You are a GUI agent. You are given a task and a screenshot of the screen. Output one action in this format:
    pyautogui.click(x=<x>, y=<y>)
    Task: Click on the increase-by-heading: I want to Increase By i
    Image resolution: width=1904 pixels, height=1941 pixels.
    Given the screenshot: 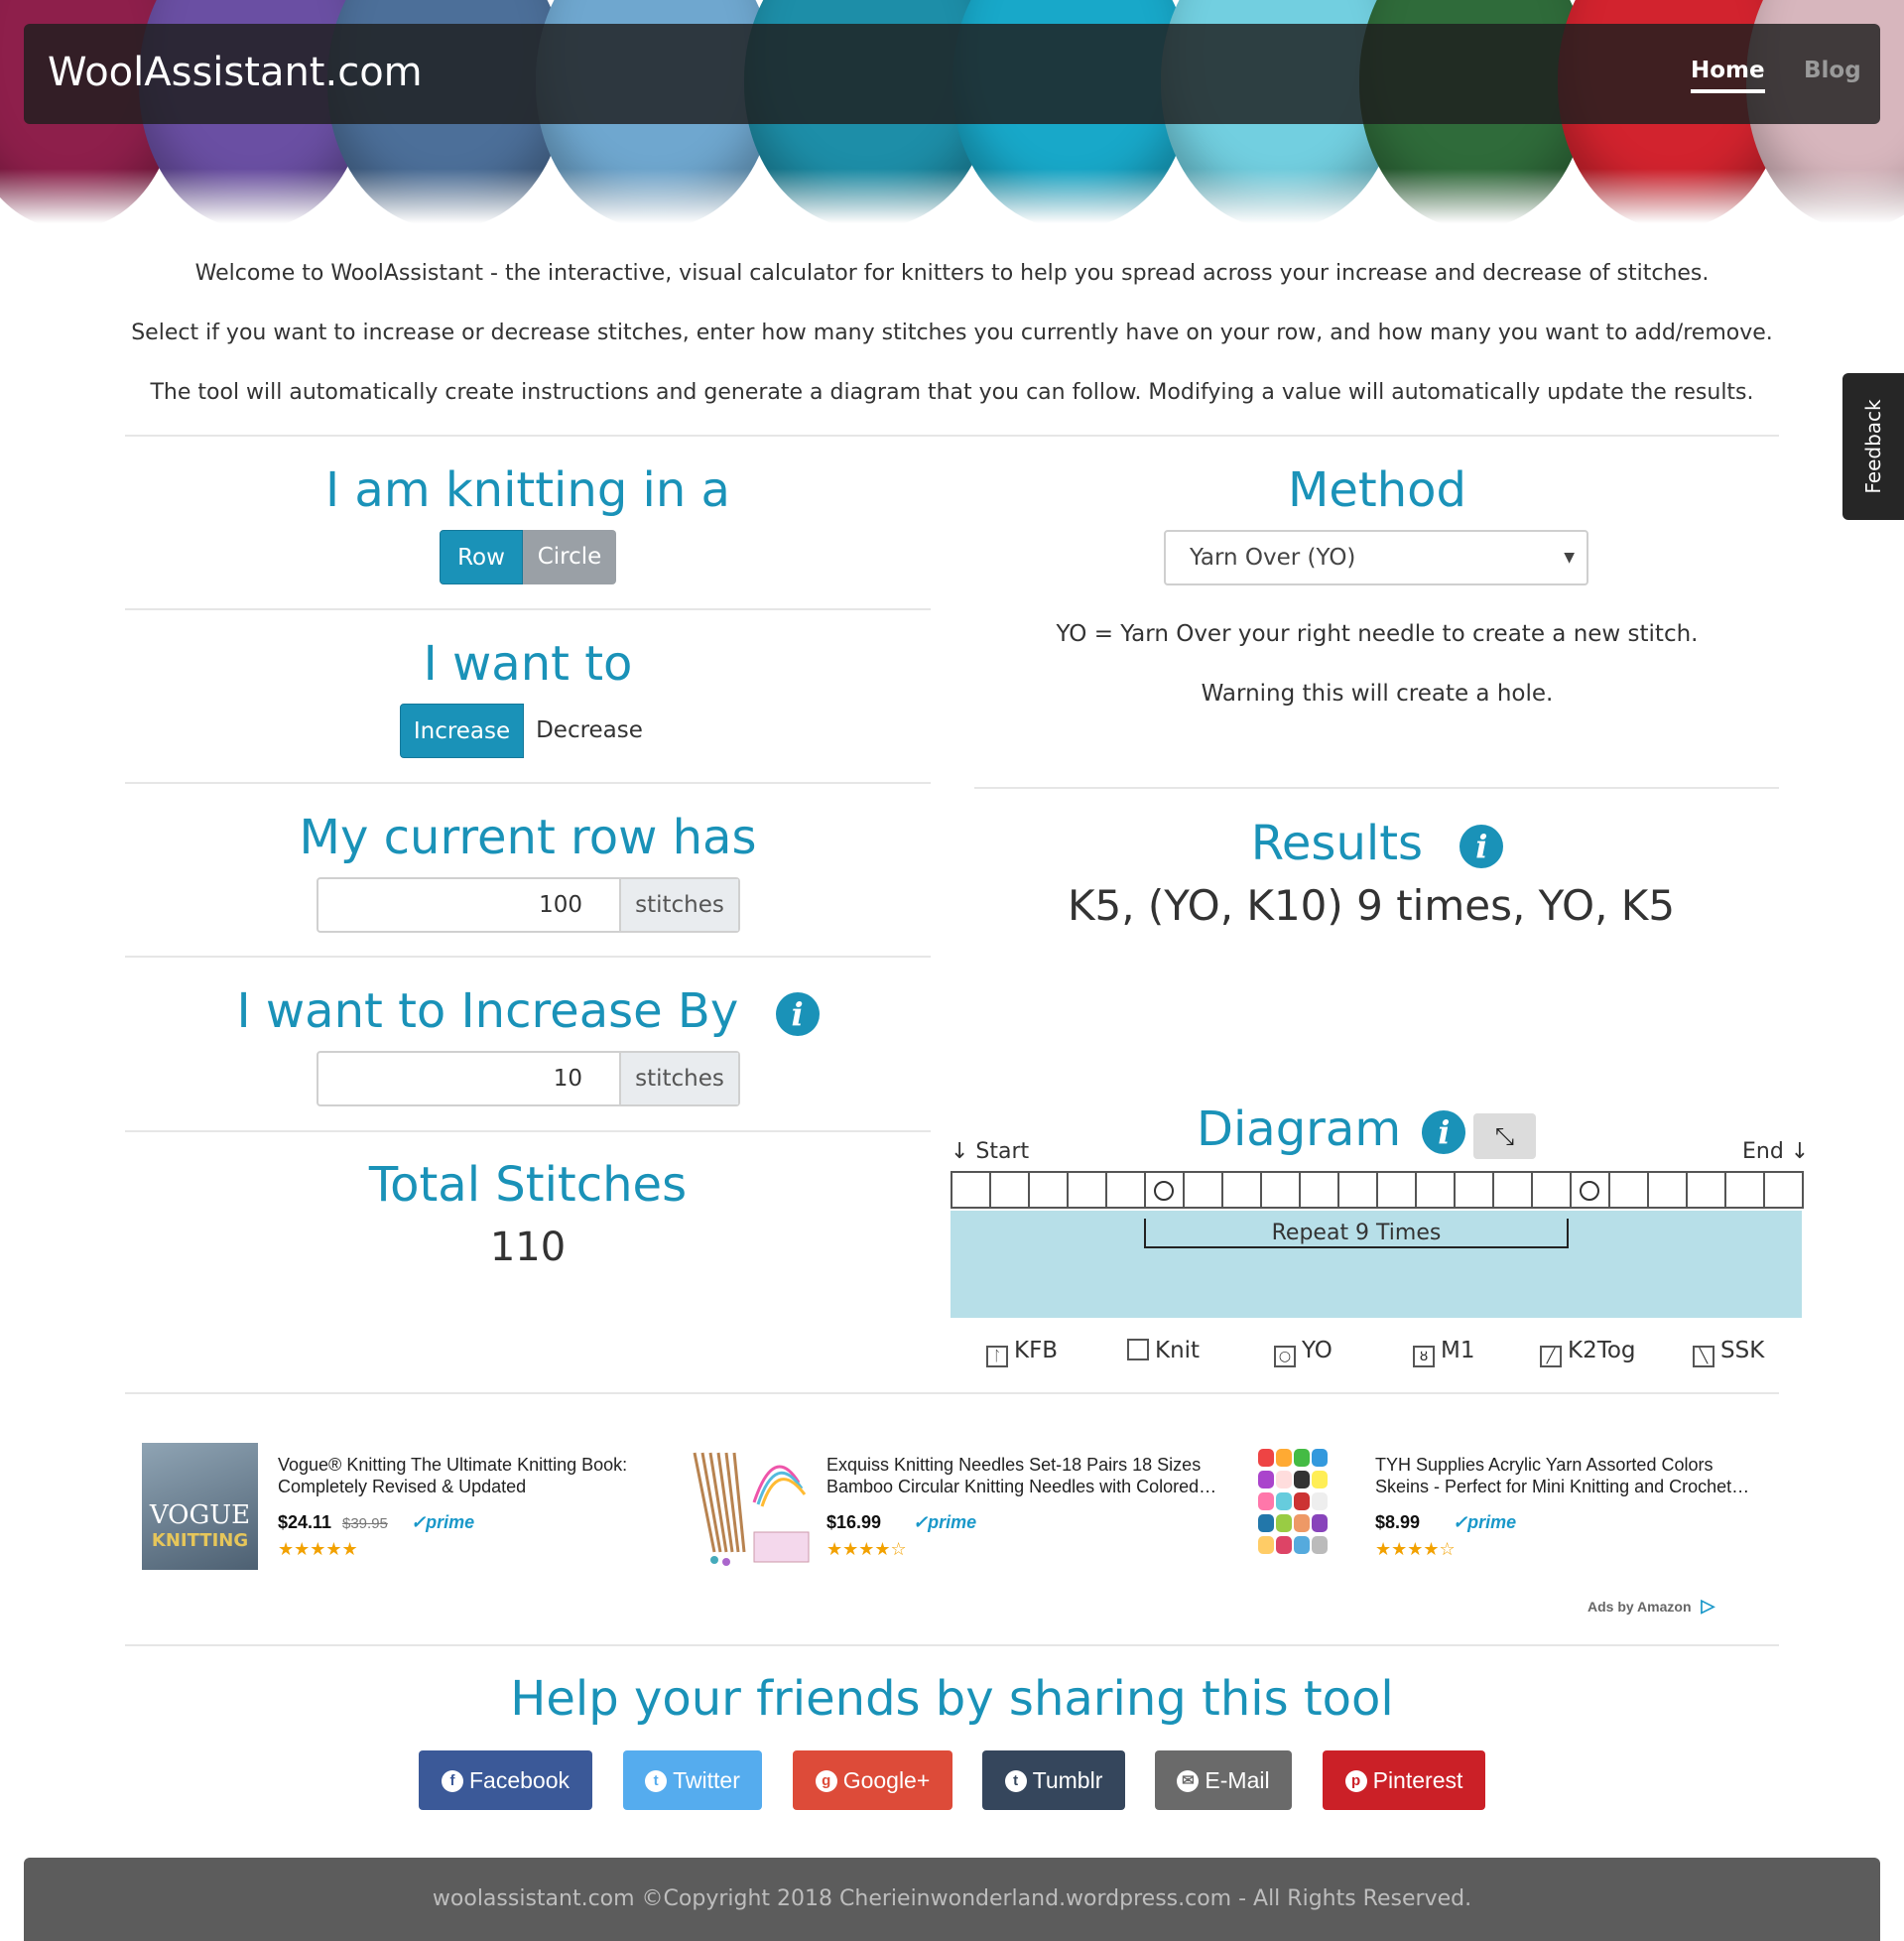 What is the action you would take?
    pyautogui.click(x=528, y=1011)
    